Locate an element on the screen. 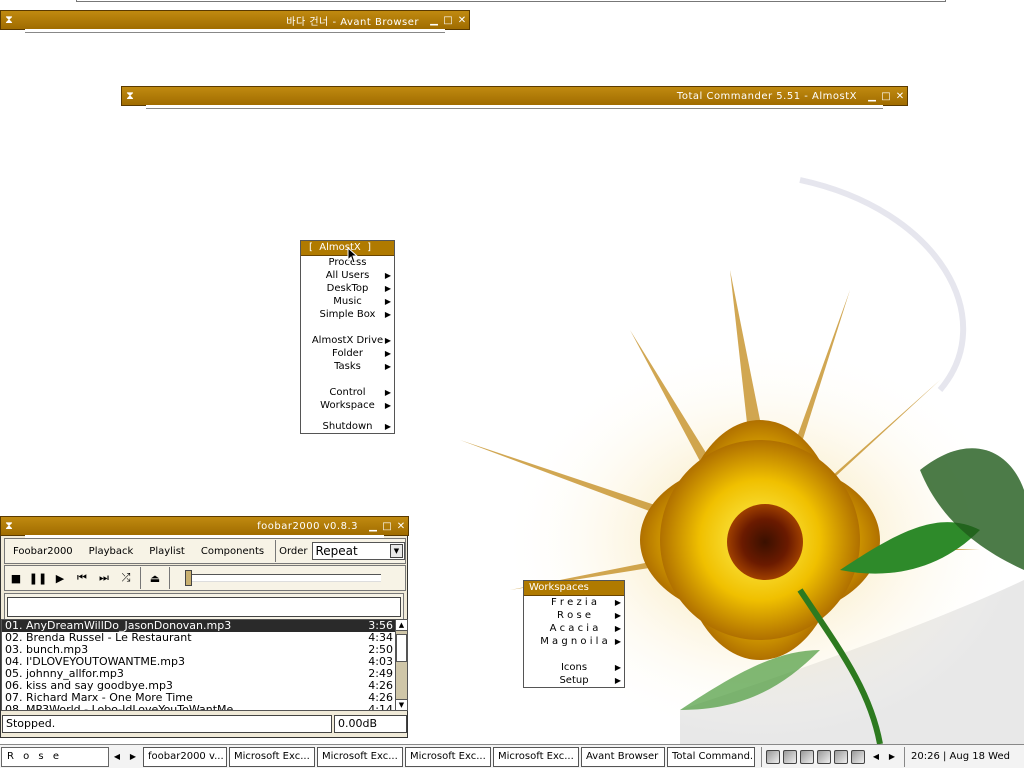  workspace-menu-header: Workspaces is located at coordinates (574, 588).